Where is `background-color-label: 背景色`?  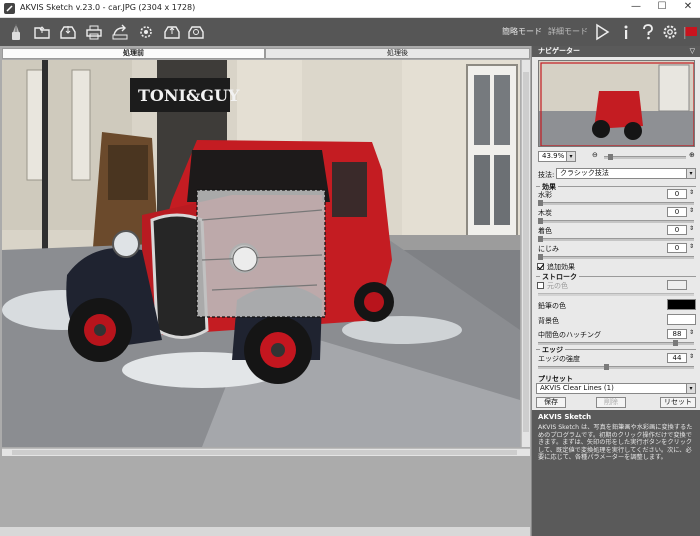
background-color-label: 背景色 is located at coordinates (548, 321).